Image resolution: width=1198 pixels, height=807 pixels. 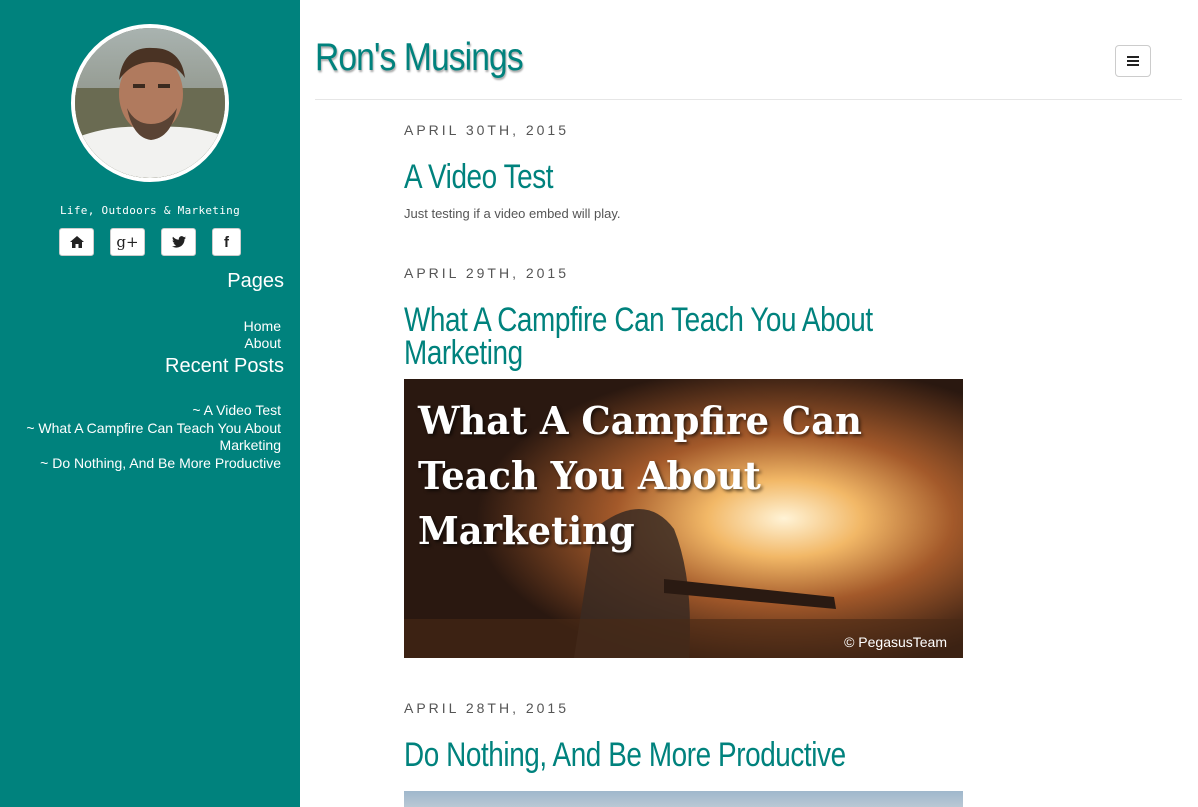 What do you see at coordinates (633, 177) in the screenshot?
I see `post-title: A Video Test` at bounding box center [633, 177].